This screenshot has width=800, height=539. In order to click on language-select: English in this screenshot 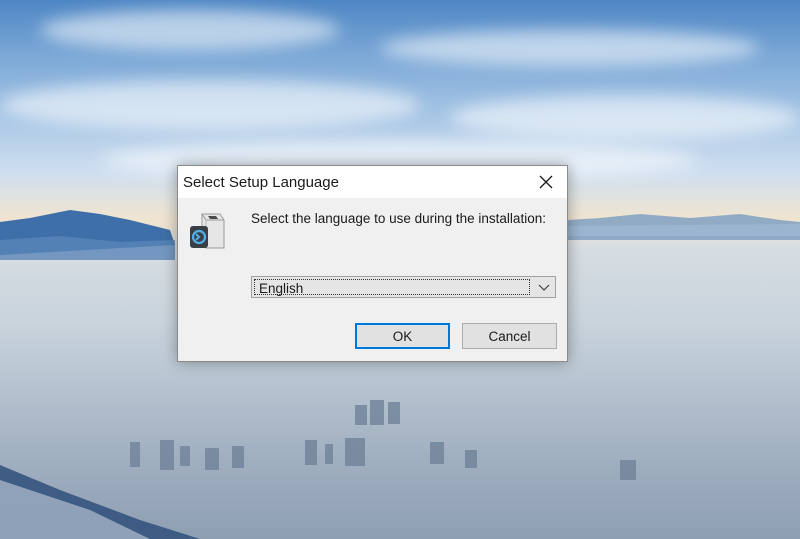, I will do `click(403, 287)`.